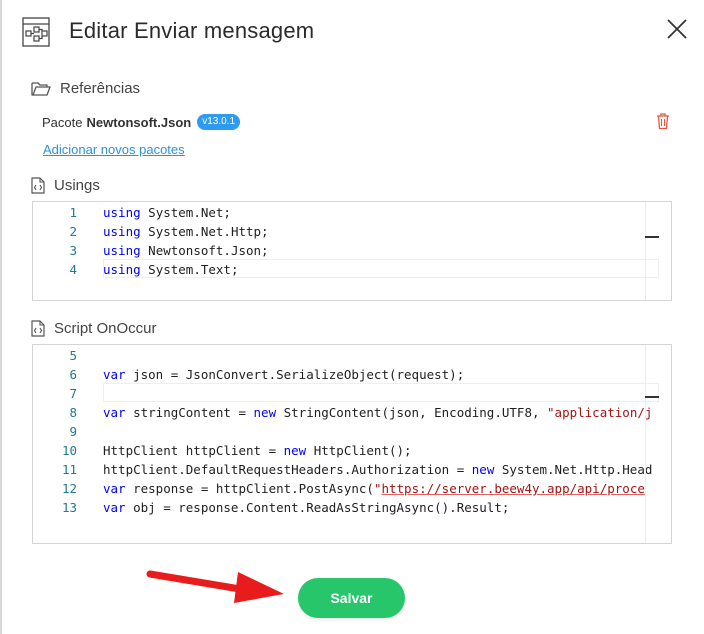 This screenshot has height=634, width=704. I want to click on code-line: 1 using System.Net;, so click(339, 212).